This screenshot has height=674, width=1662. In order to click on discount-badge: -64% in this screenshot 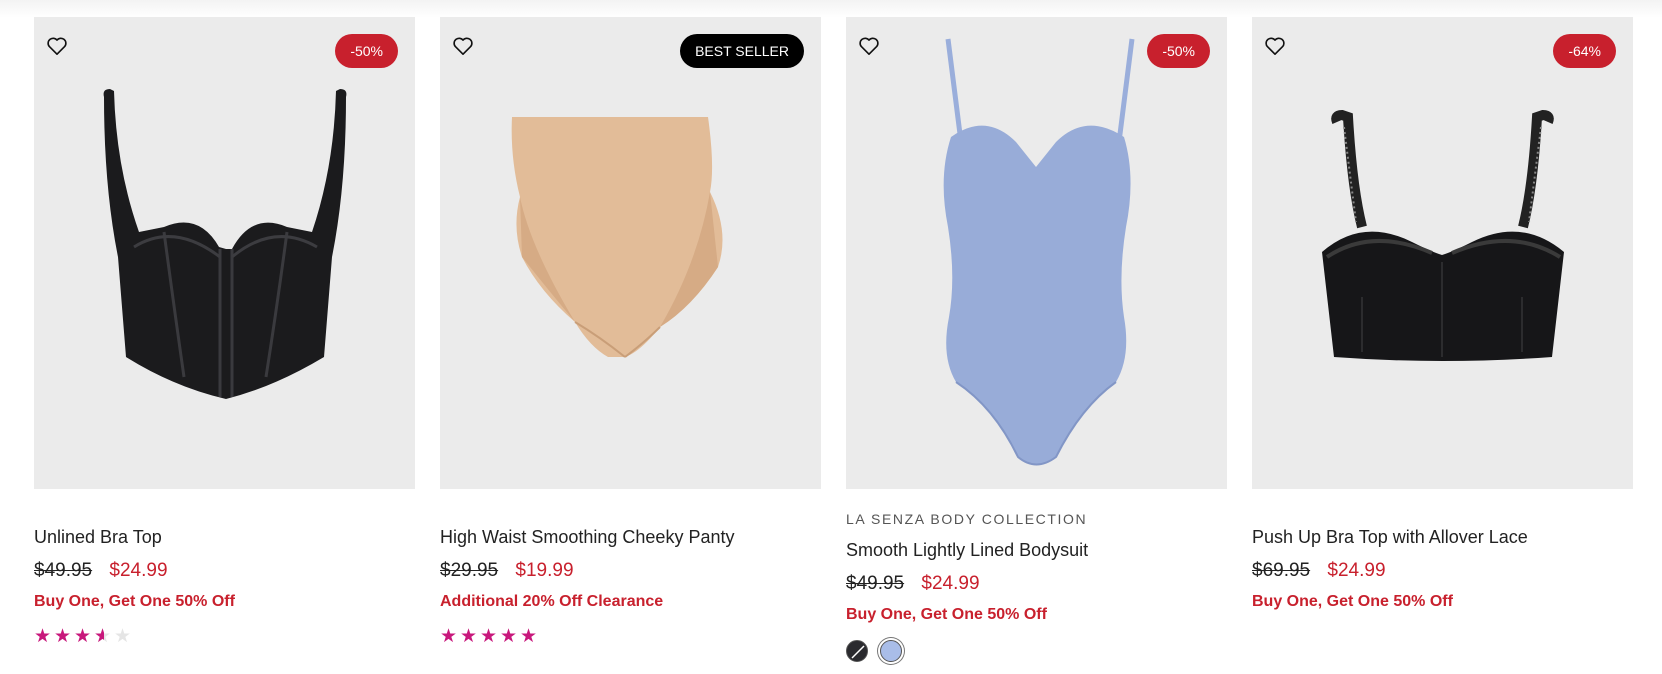, I will do `click(1584, 51)`.